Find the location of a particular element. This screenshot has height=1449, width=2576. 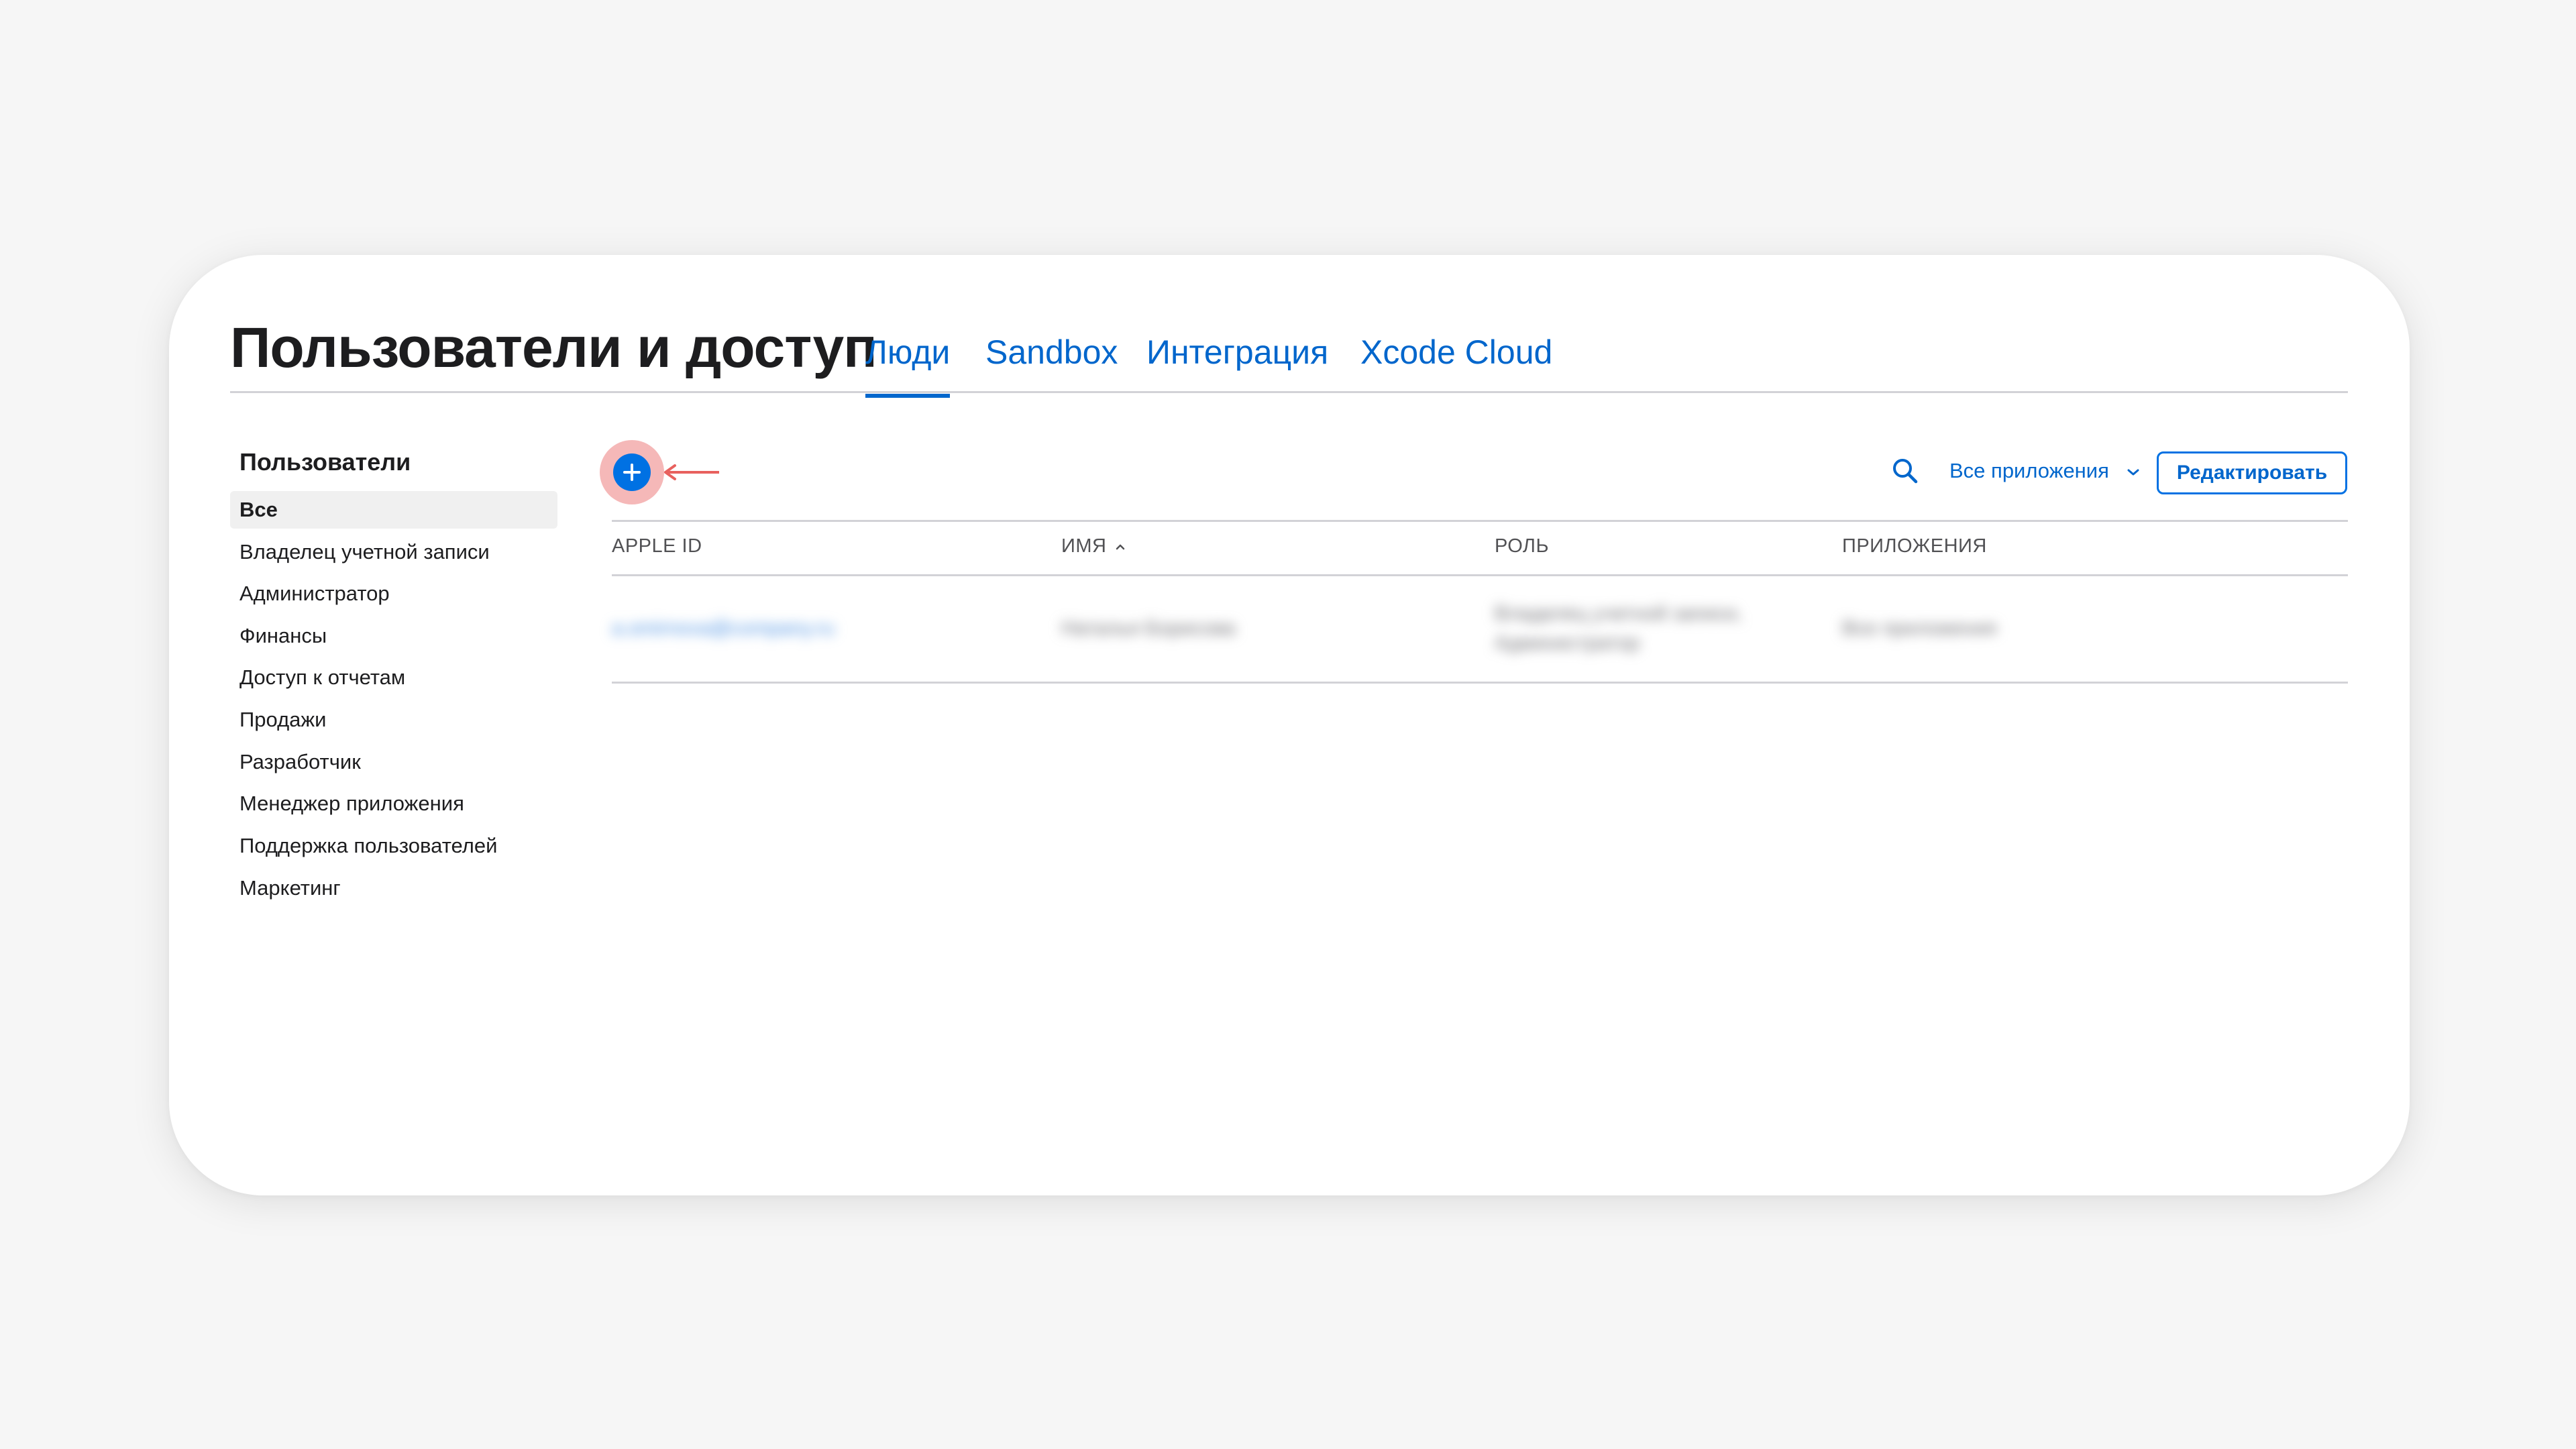

sidebar-item-finance: Финансы is located at coordinates (393, 636).